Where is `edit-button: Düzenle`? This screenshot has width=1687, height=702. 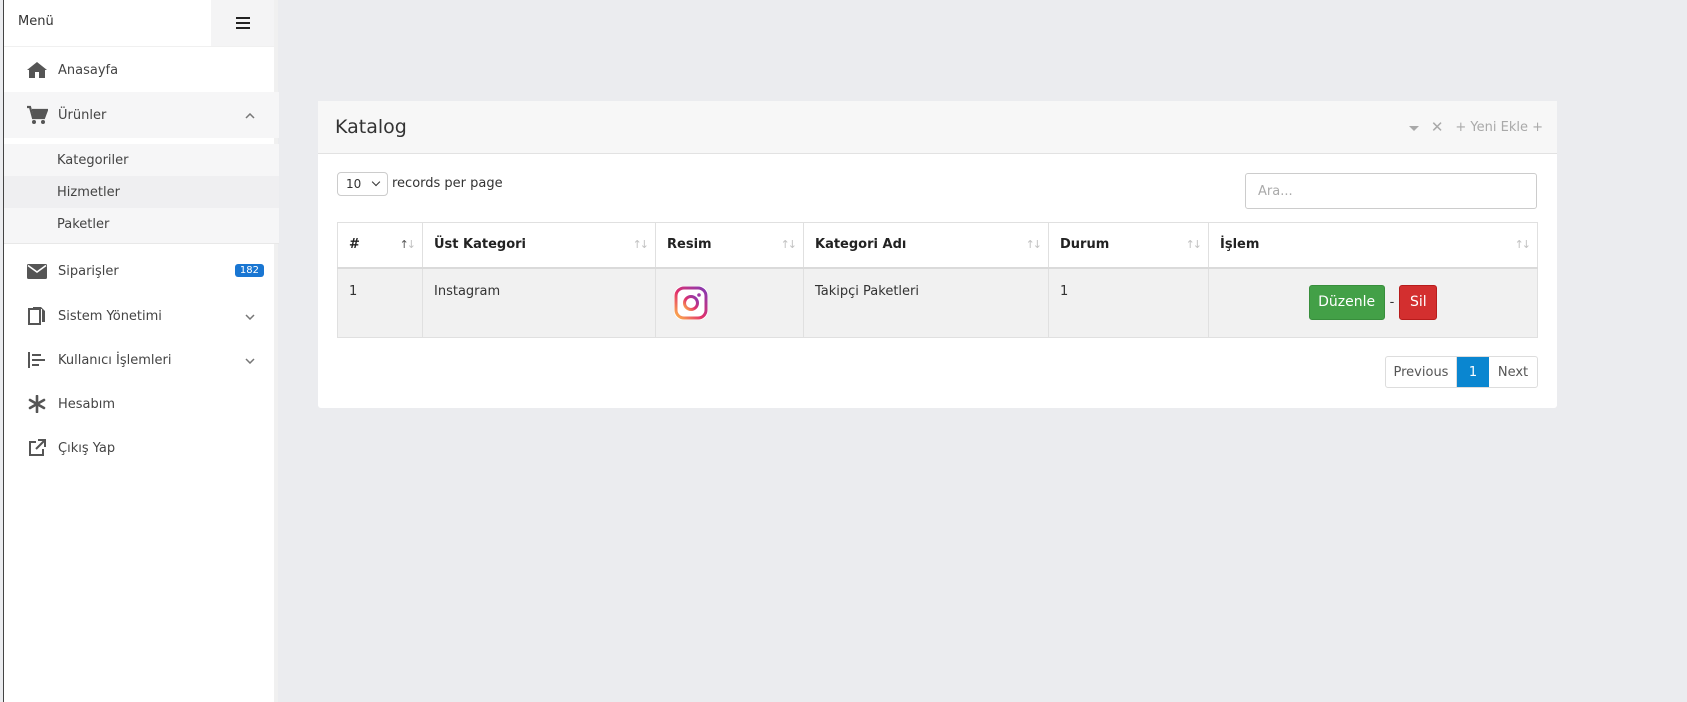 edit-button: Düzenle is located at coordinates (1346, 302).